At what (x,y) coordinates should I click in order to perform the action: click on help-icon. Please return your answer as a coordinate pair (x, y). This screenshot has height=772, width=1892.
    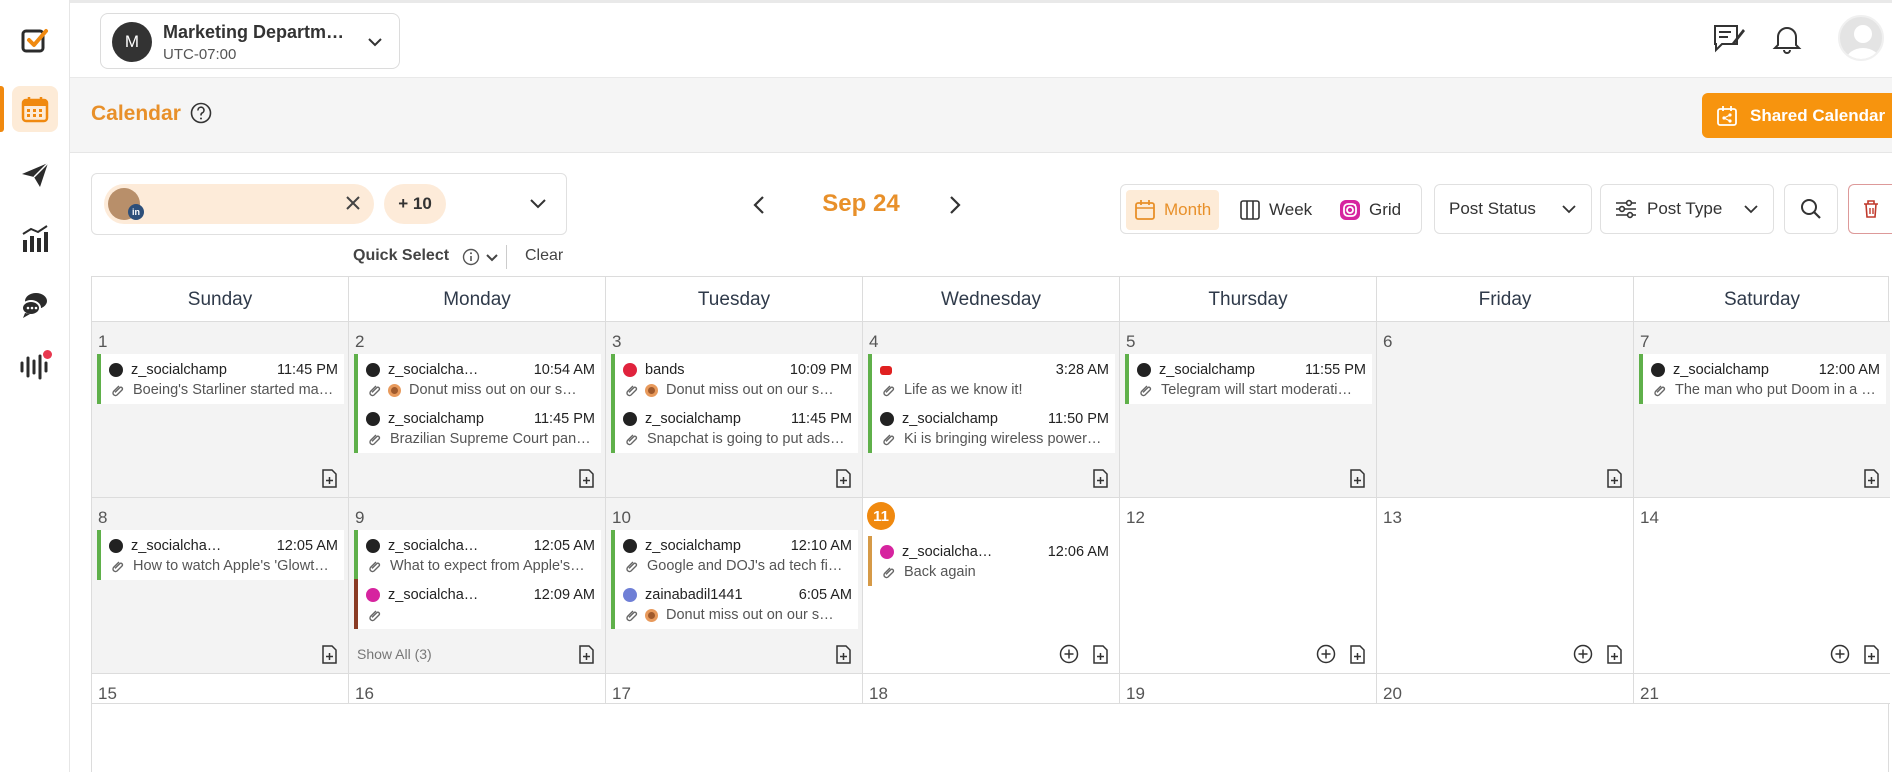
    Looking at the image, I should click on (201, 113).